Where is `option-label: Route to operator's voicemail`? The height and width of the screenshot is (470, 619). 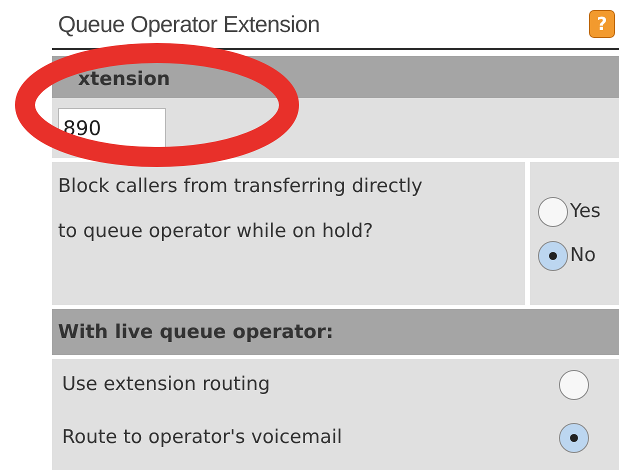
option-label: Route to operator's voicemail is located at coordinates (202, 437).